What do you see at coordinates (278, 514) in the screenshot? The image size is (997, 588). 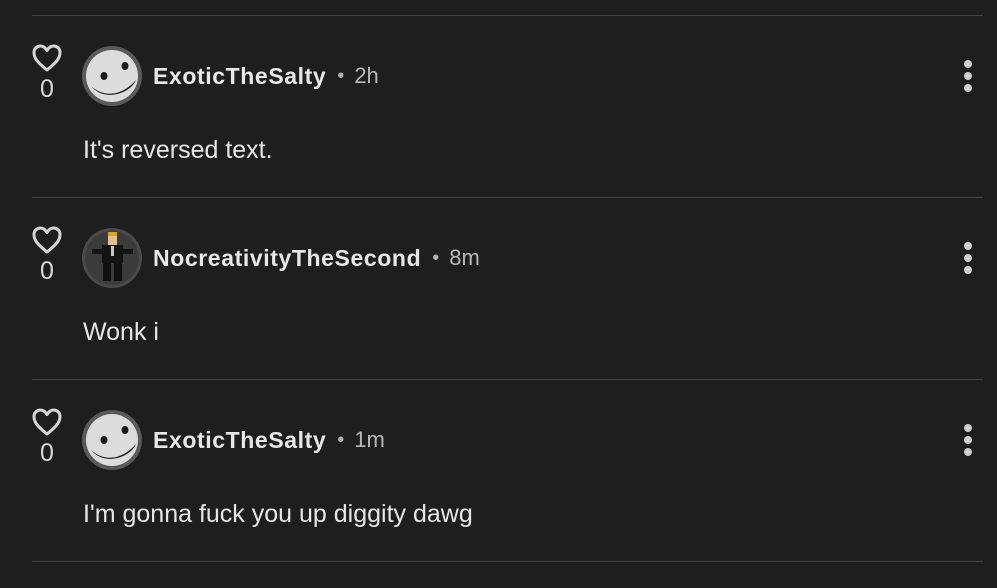 I see `comment-text: I'm gonna fuck you up diggity dawg` at bounding box center [278, 514].